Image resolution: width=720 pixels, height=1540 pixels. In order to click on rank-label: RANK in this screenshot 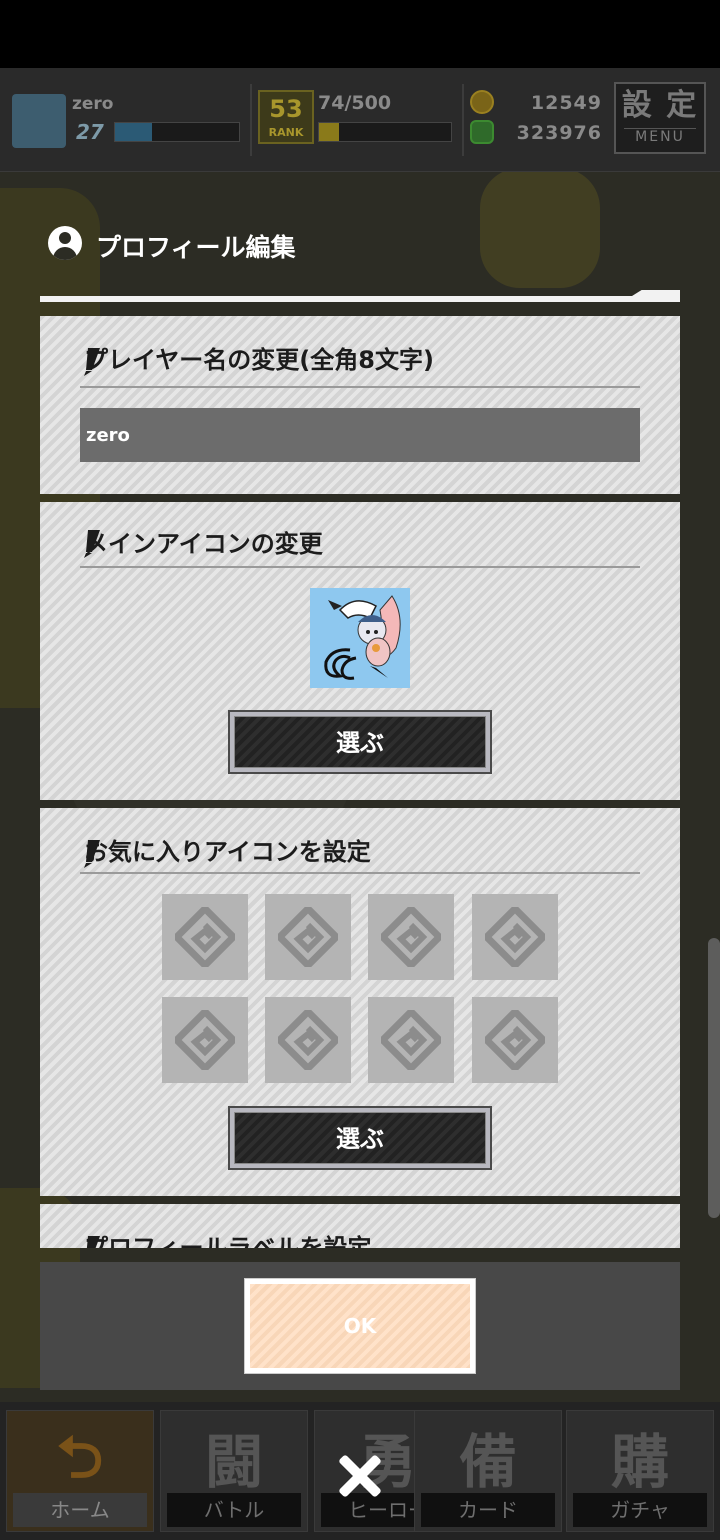, I will do `click(286, 132)`.